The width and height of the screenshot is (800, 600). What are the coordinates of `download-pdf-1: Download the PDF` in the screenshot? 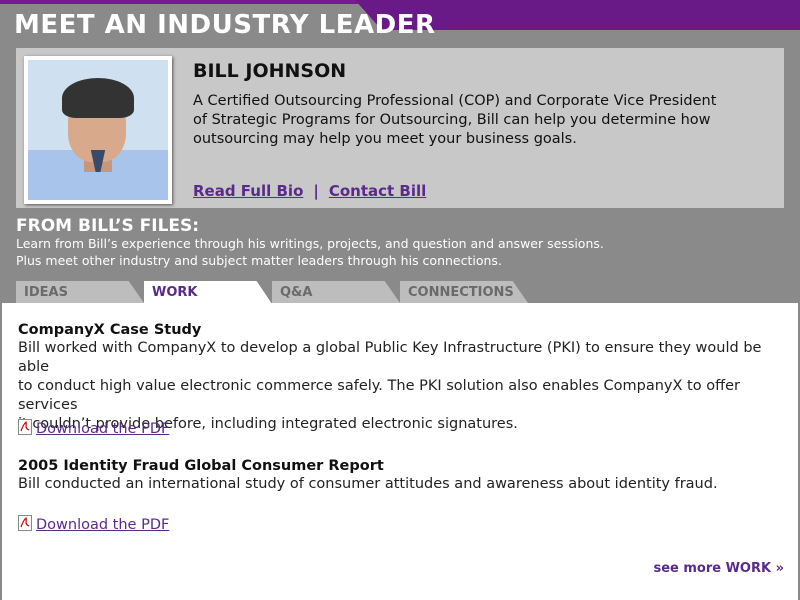 It's located at (93, 428).